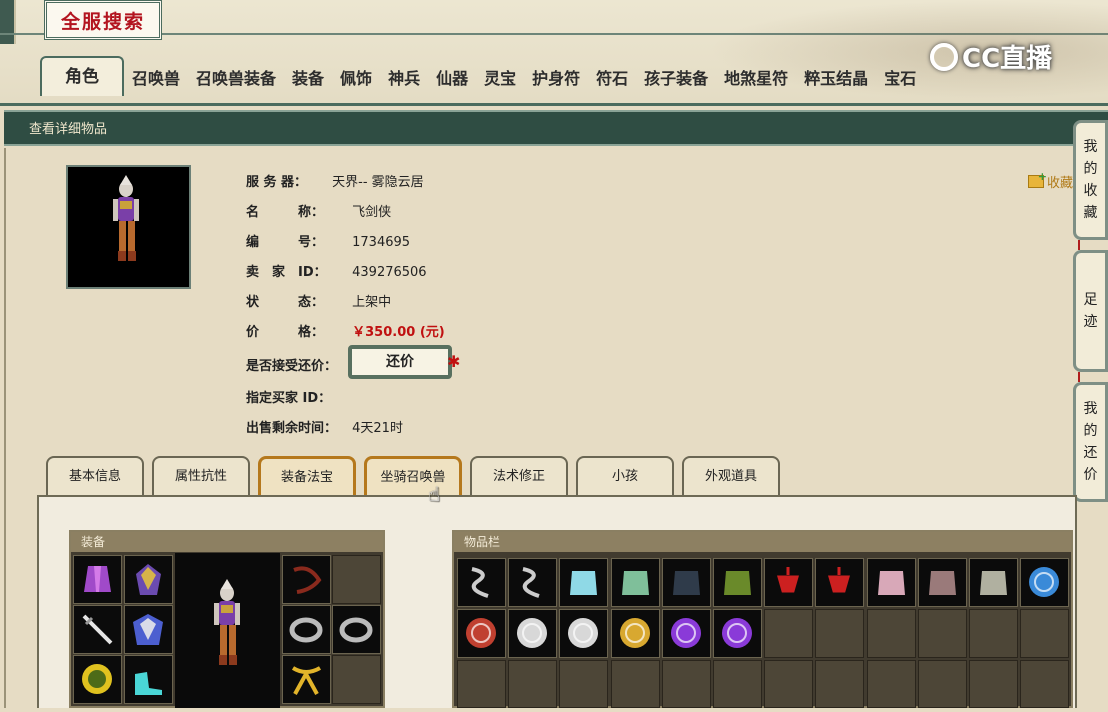 Image resolution: width=1108 pixels, height=712 pixels. What do you see at coordinates (292, 428) in the screenshot?
I see `remaining-time-label: 出售剩余时间：` at bounding box center [292, 428].